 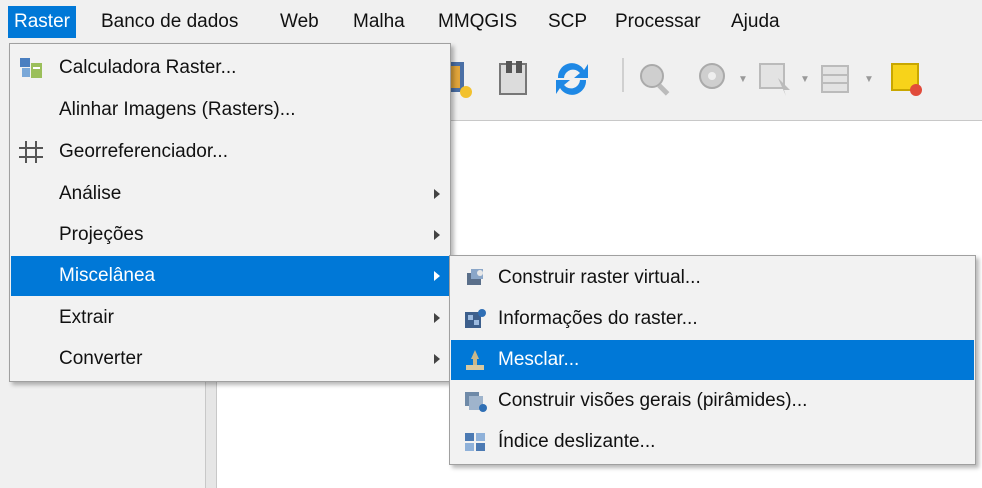 I want to click on menu-item-converter: Converter, so click(x=230, y=359).